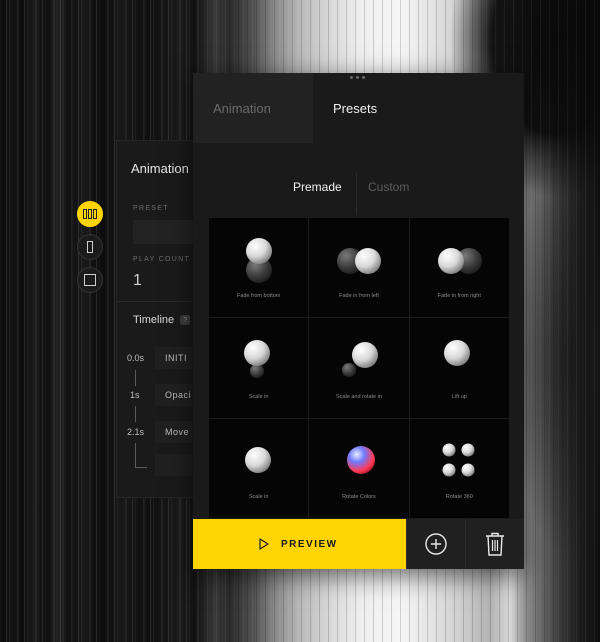 The width and height of the screenshot is (600, 642). What do you see at coordinates (135, 395) in the screenshot?
I see `timeline-time: 1s` at bounding box center [135, 395].